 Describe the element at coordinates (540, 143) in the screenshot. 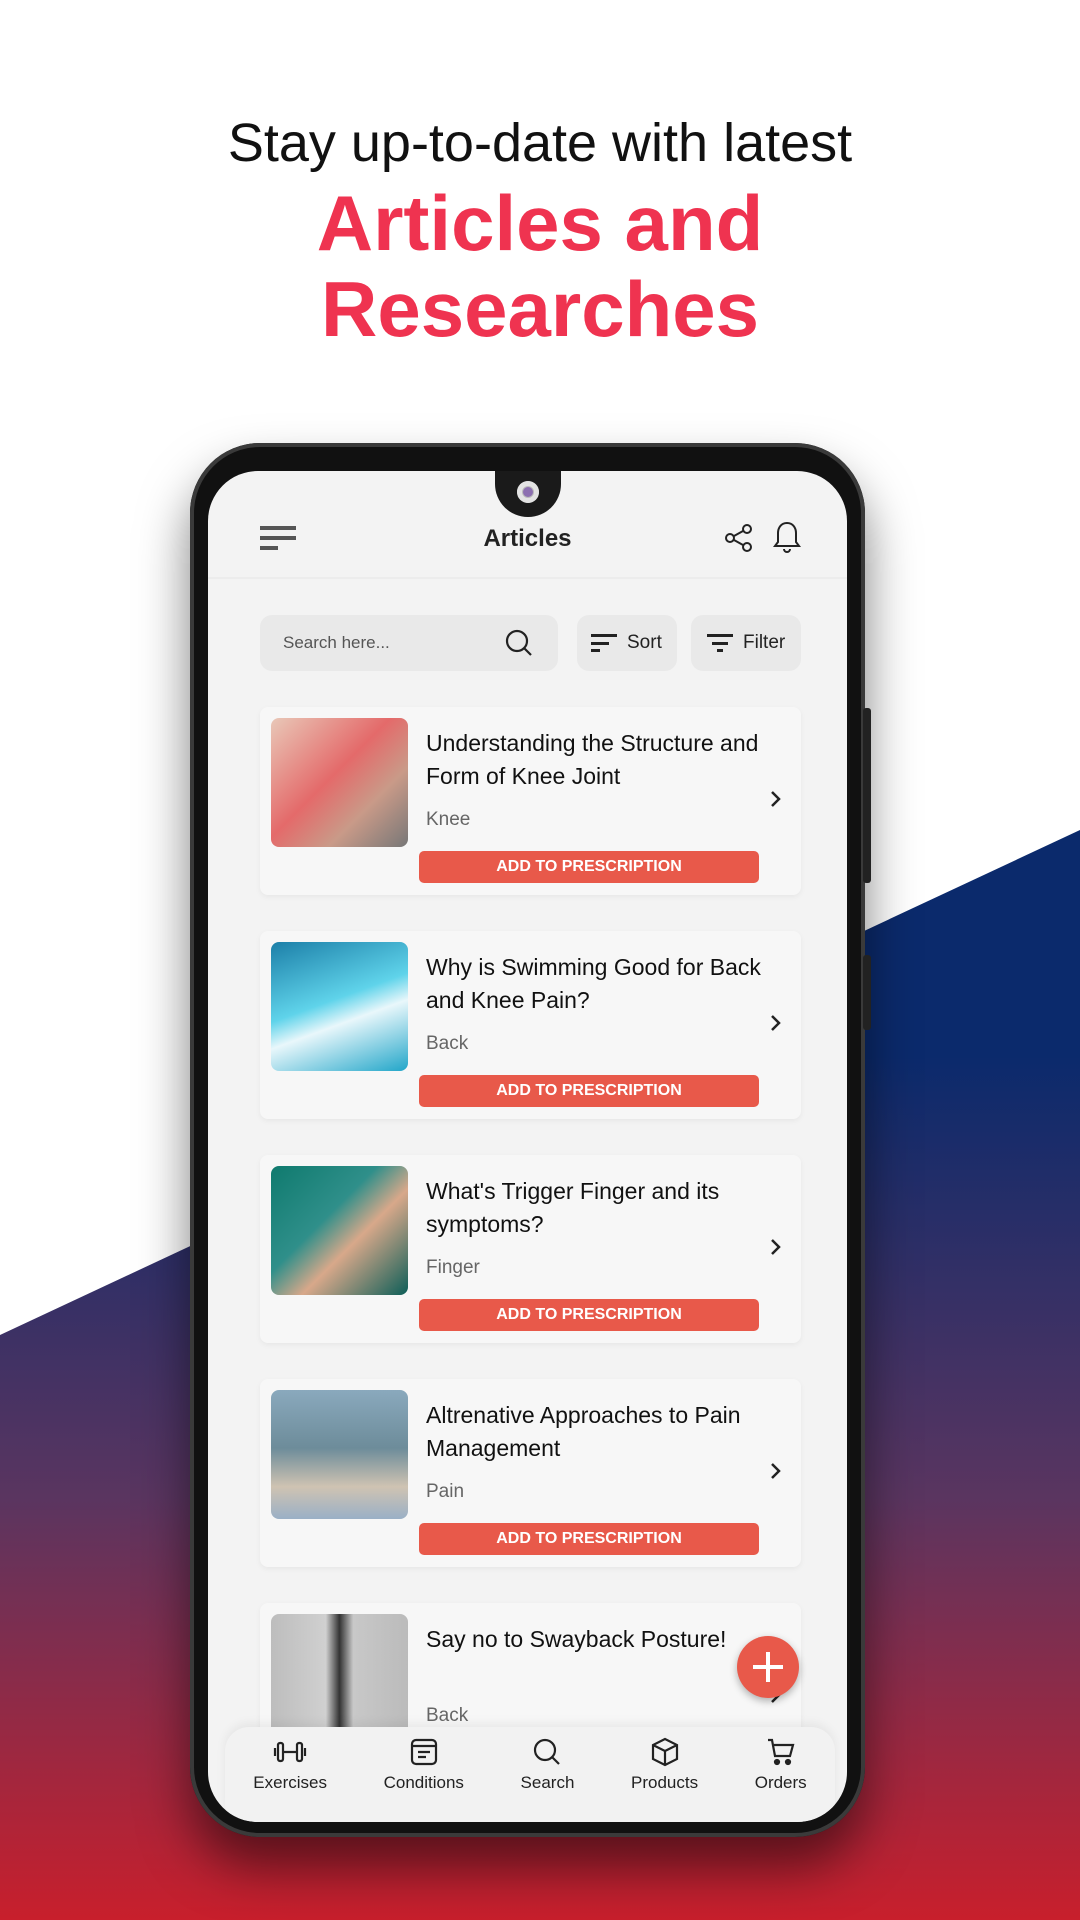

I see `headline-line1: Stay up-to-date with latest` at that location.